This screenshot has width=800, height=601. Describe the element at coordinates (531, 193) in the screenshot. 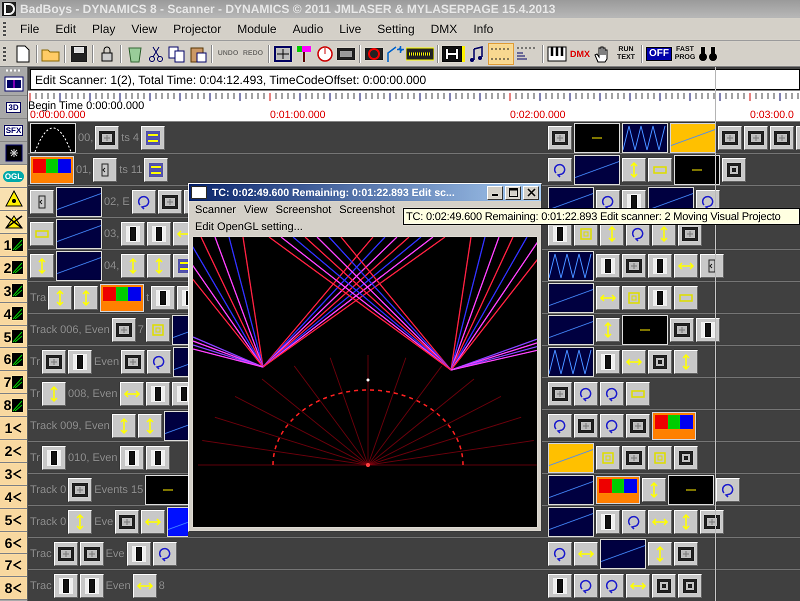

I see `close-button` at that location.